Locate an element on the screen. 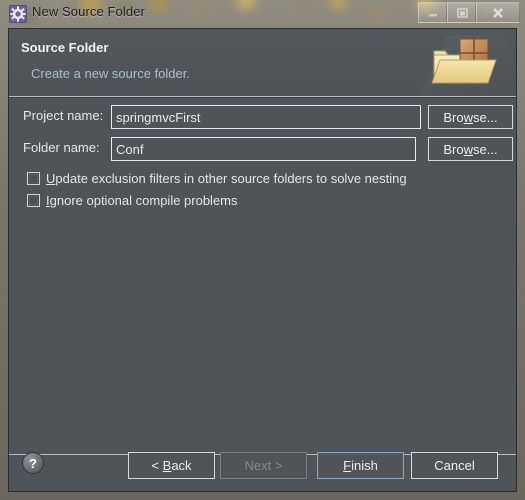 This screenshot has width=525, height=500. next-button: Next > is located at coordinates (263, 465).